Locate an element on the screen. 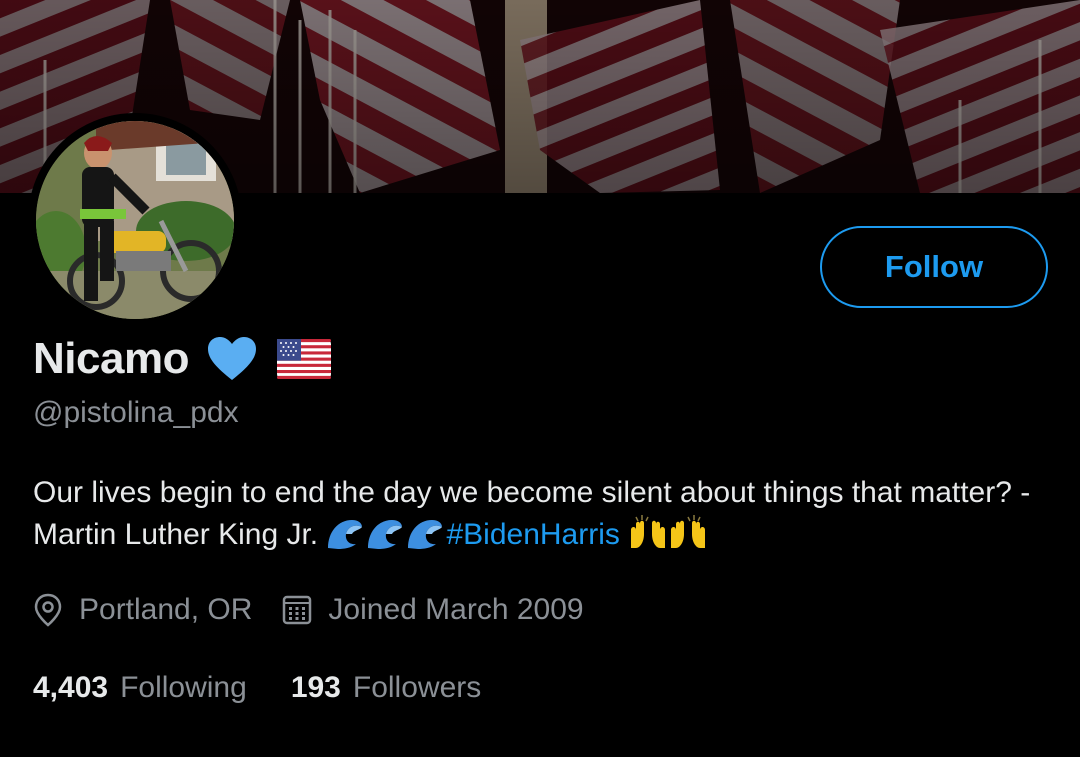 The image size is (1080, 757). followers-count: 193 is located at coordinates (315, 687).